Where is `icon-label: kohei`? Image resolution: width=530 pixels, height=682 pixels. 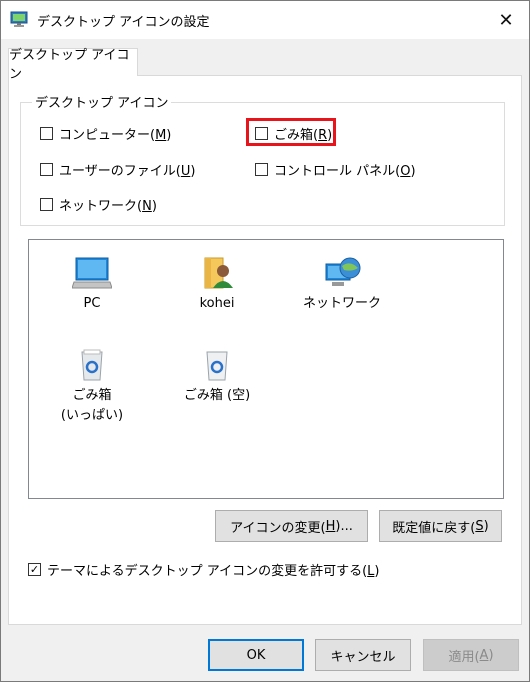 icon-label: kohei is located at coordinates (217, 303).